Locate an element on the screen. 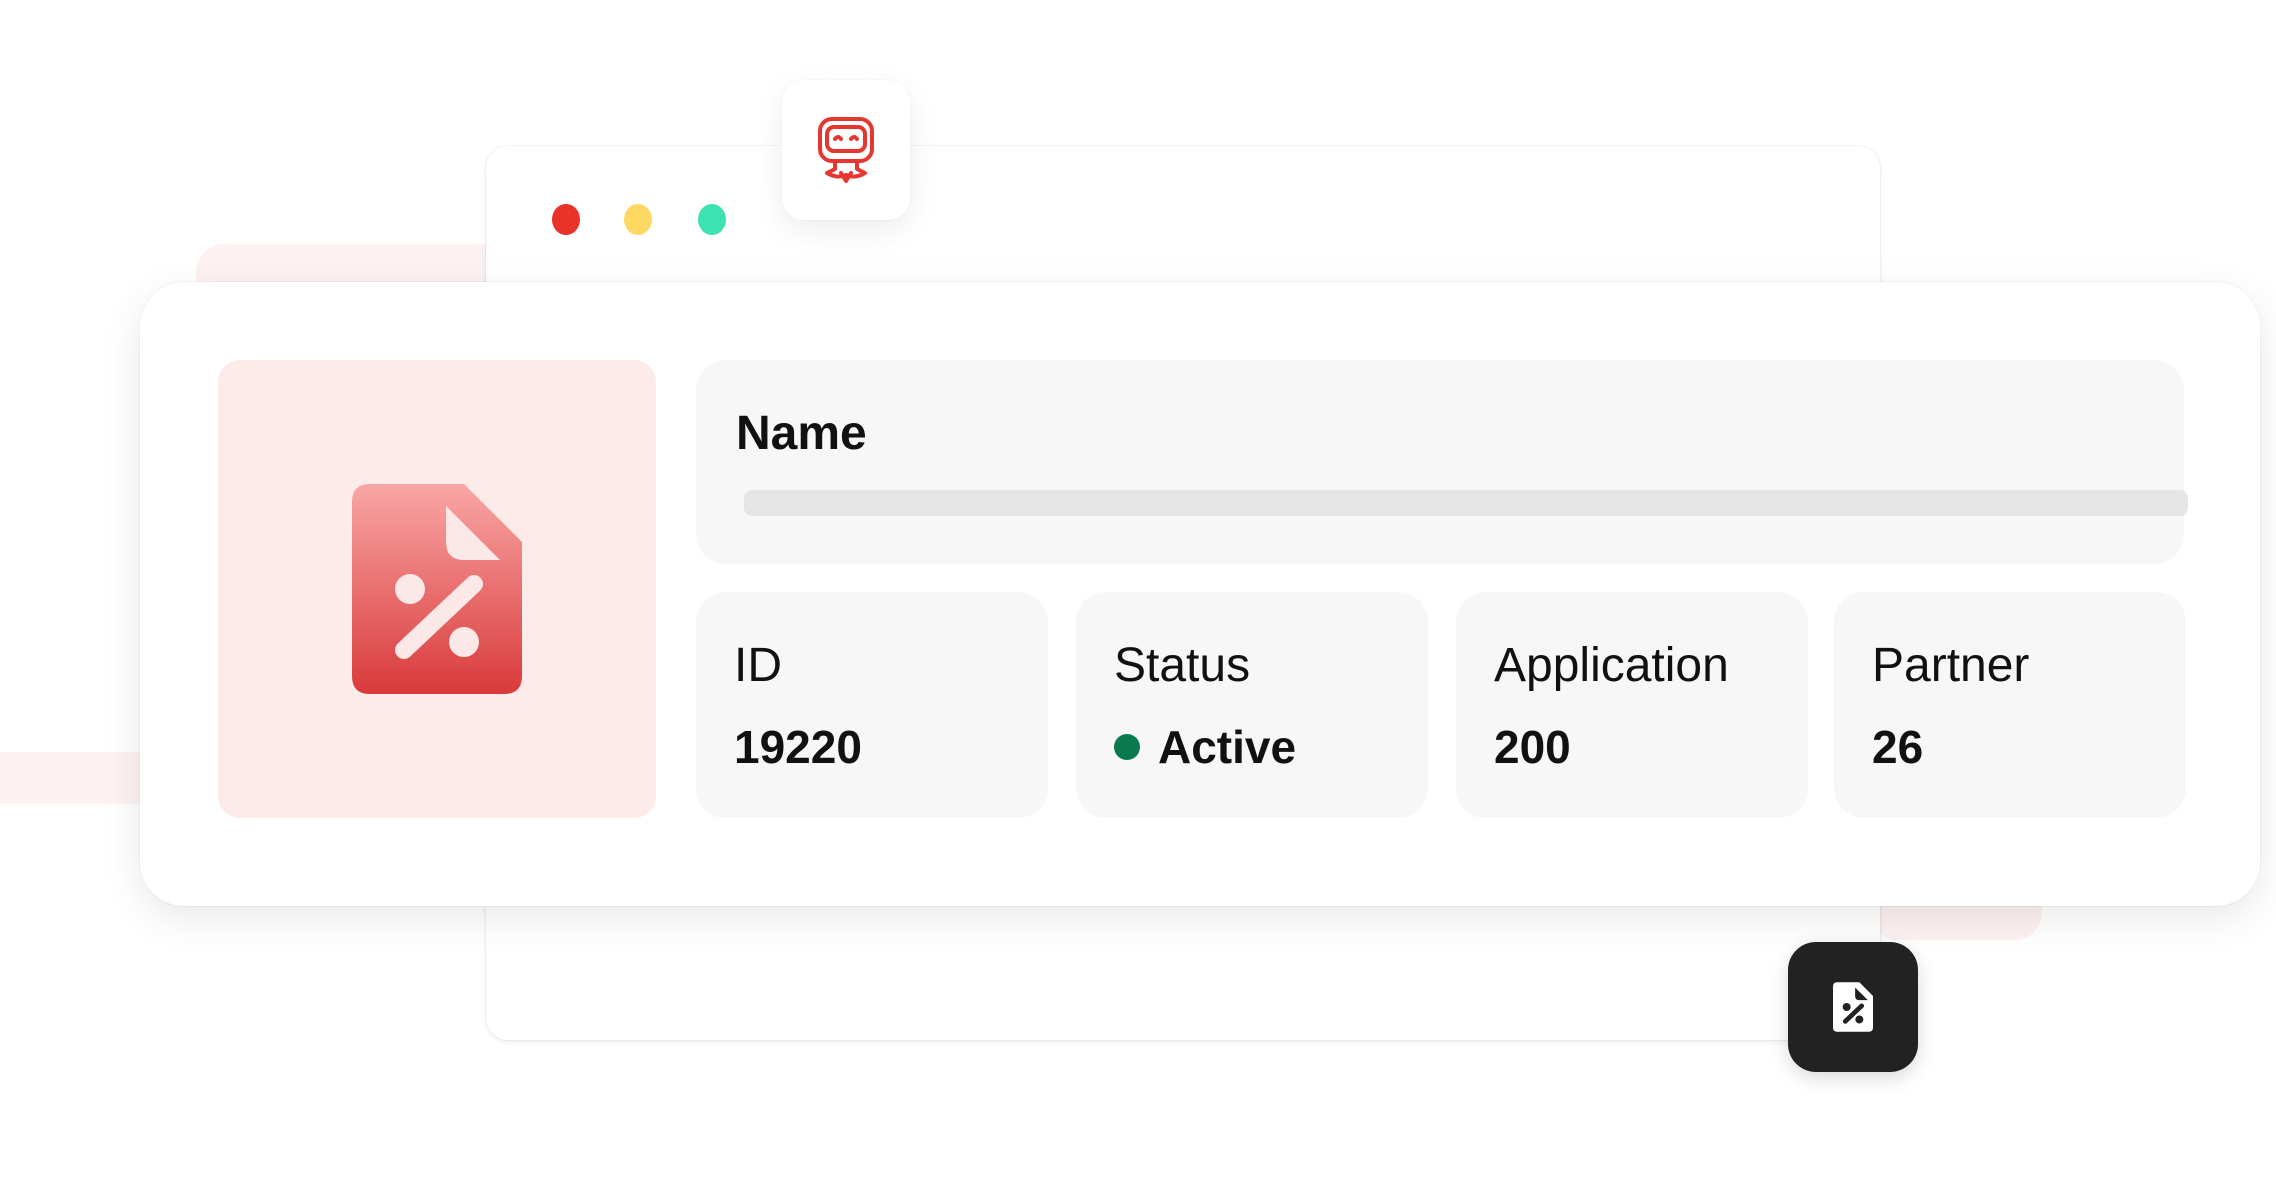 Image resolution: width=2276 pixels, height=1204 pixels. partner-value: 26 is located at coordinates (1898, 747).